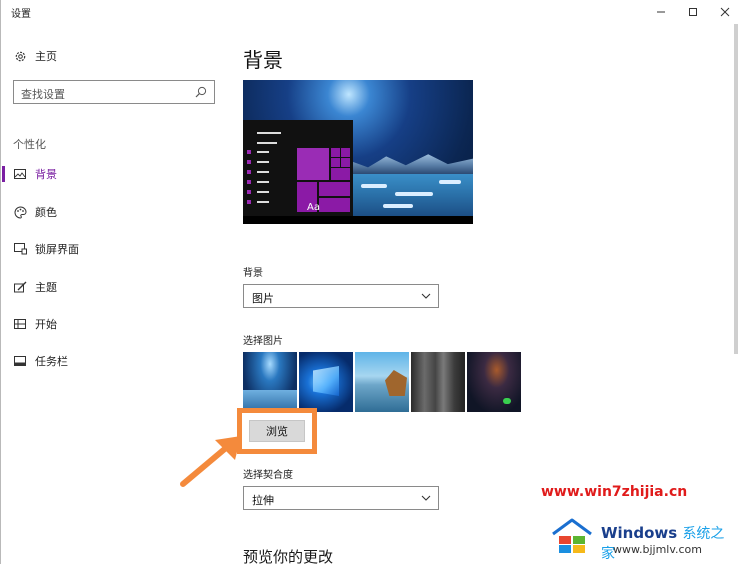  I want to click on choose-picture-label: 选择图片, so click(263, 341).